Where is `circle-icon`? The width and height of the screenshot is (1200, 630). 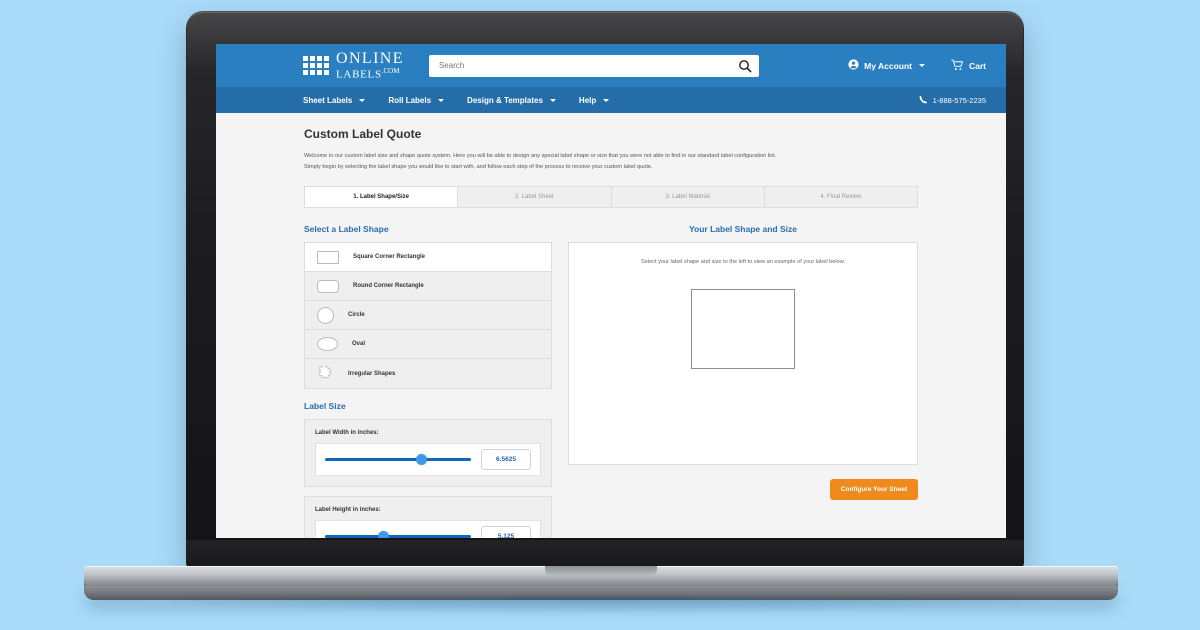
circle-icon is located at coordinates (325, 315).